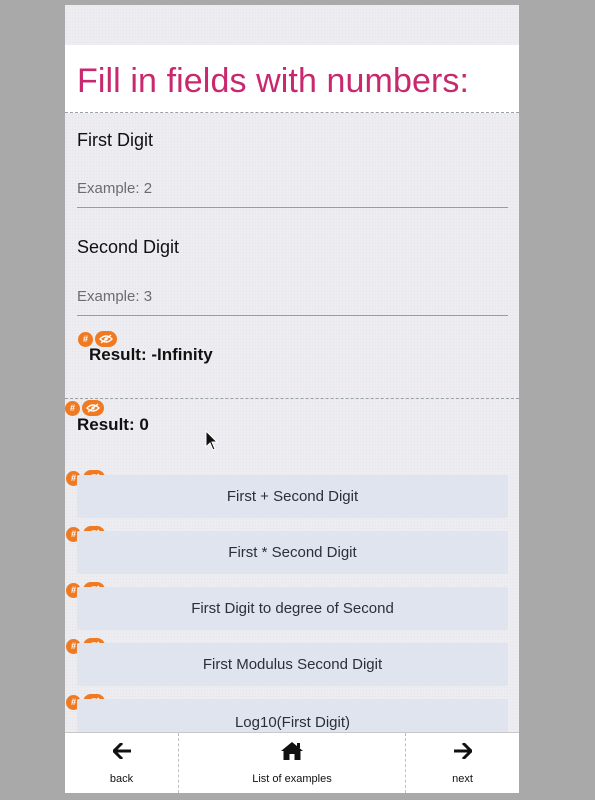 This screenshot has height=800, width=595. What do you see at coordinates (292, 297) in the screenshot?
I see `second-digit-input` at bounding box center [292, 297].